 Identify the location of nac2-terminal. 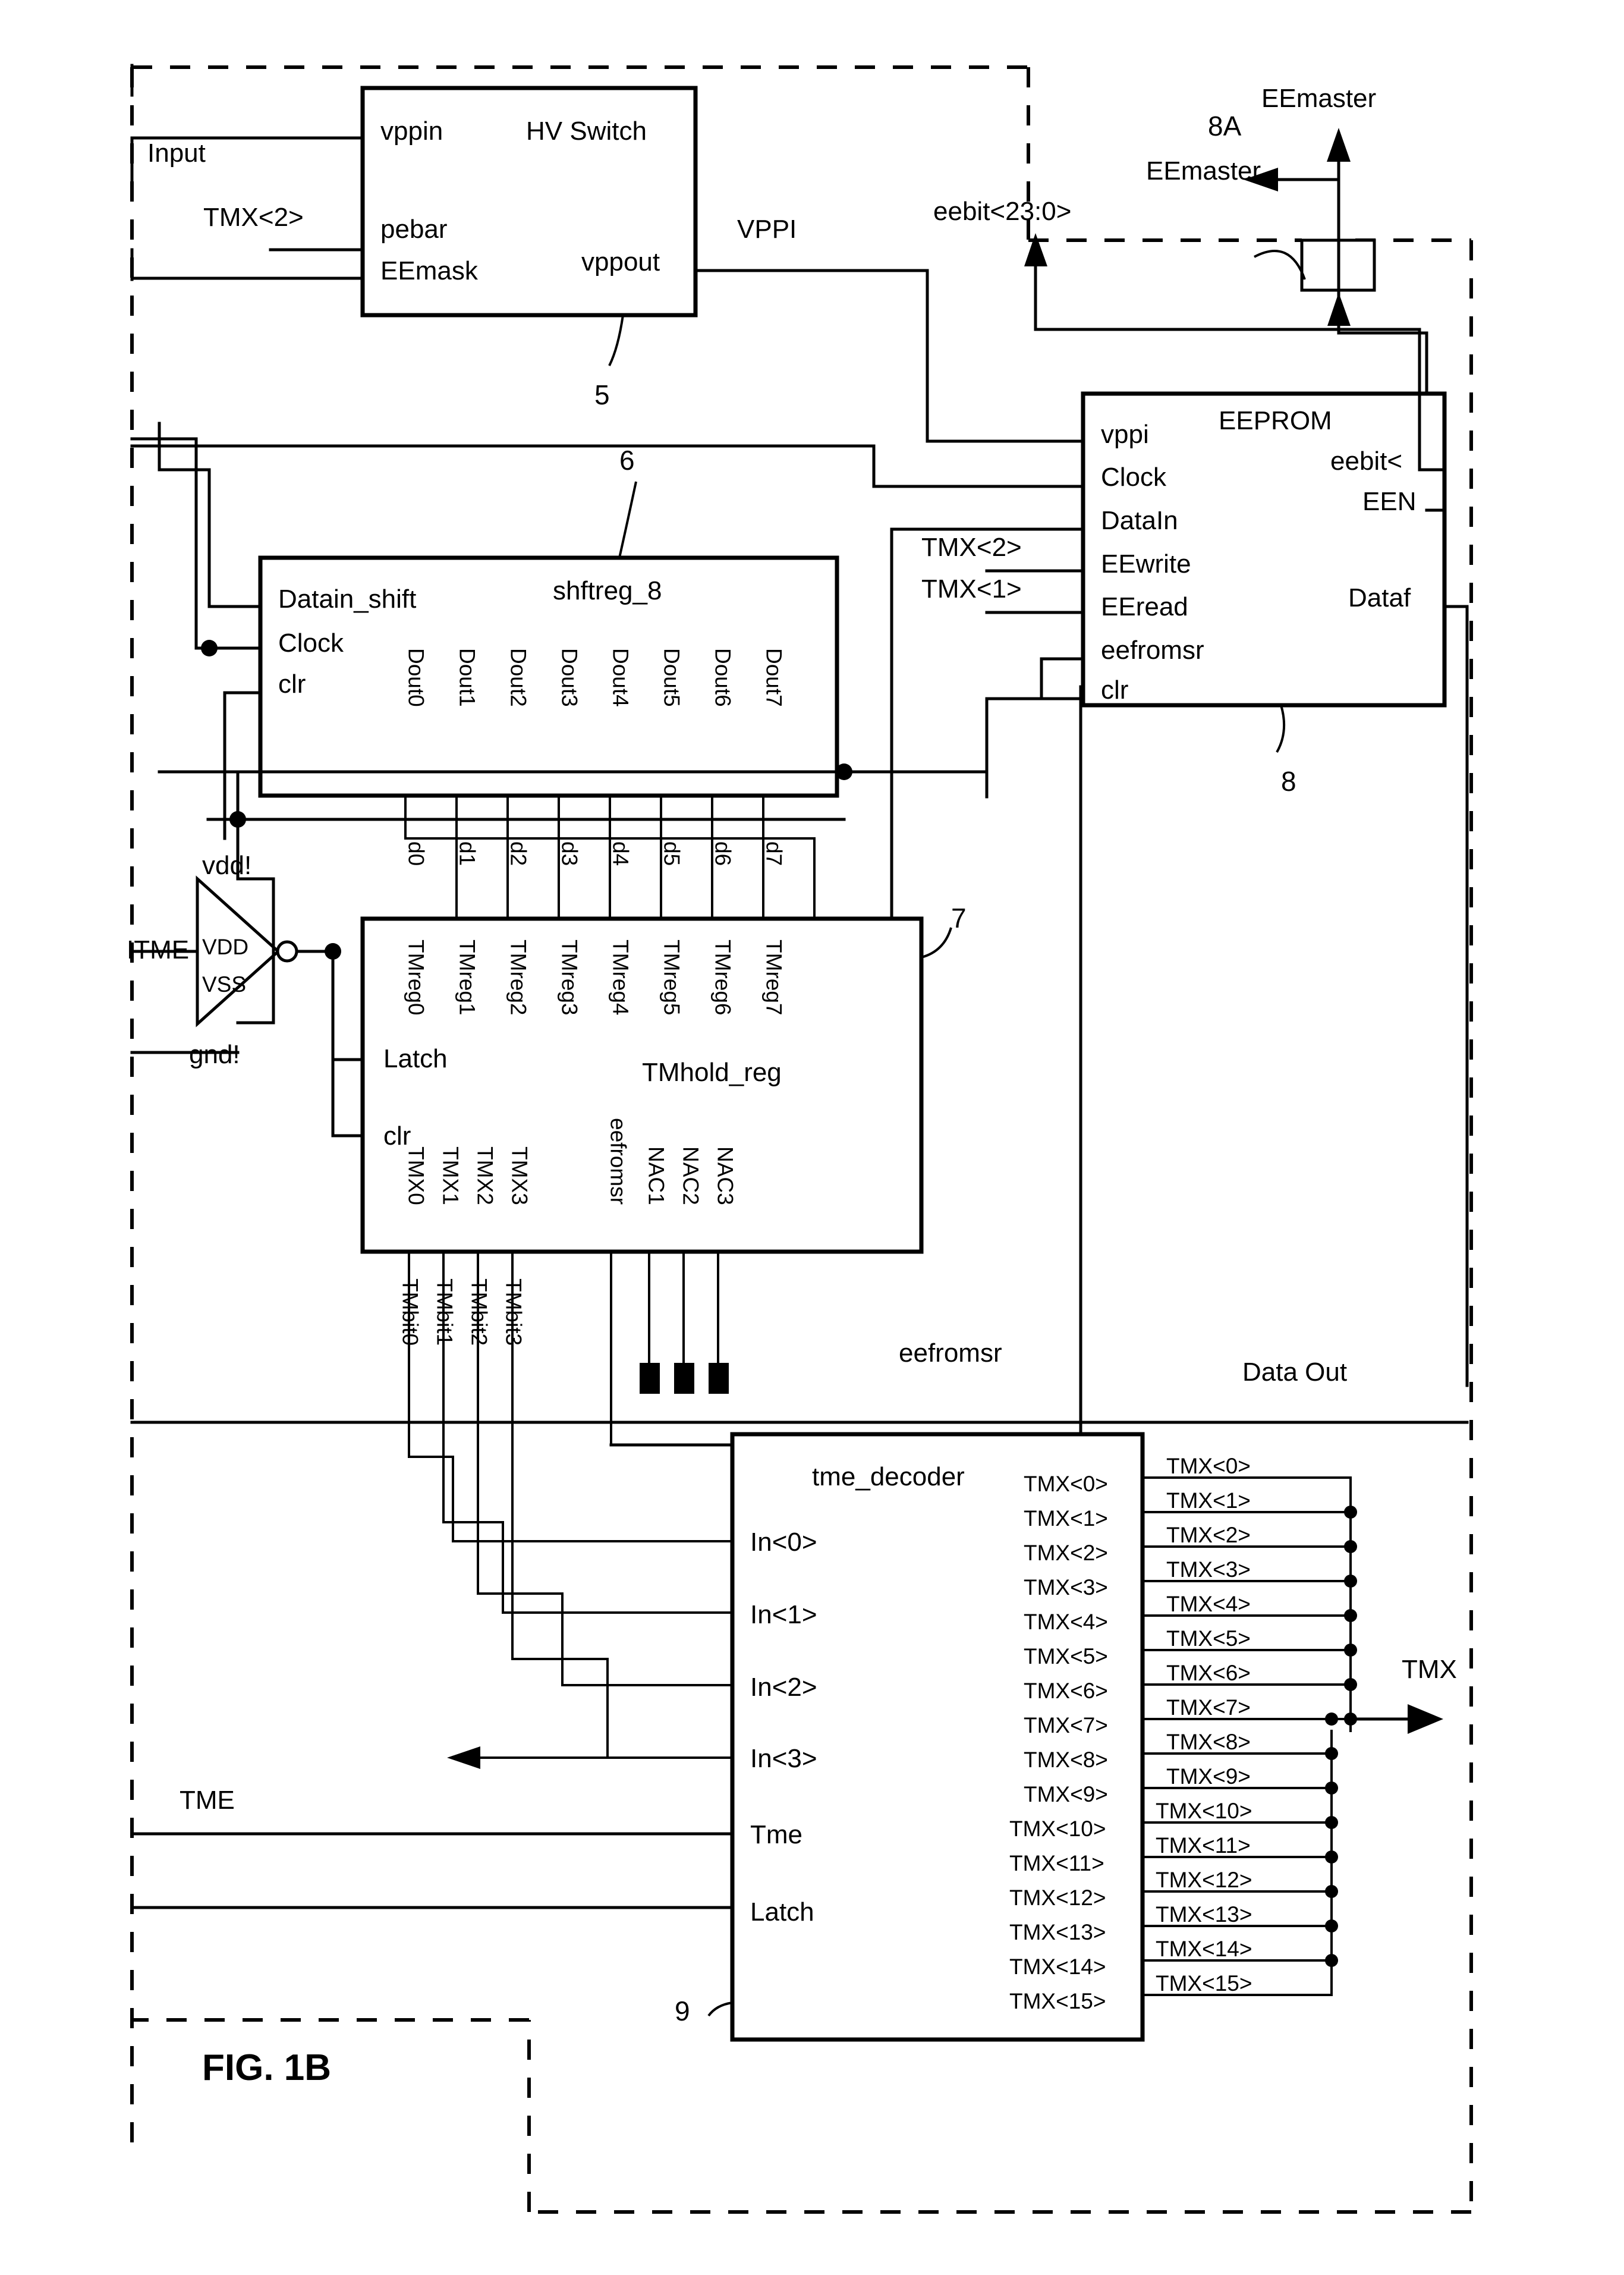
(684, 1378).